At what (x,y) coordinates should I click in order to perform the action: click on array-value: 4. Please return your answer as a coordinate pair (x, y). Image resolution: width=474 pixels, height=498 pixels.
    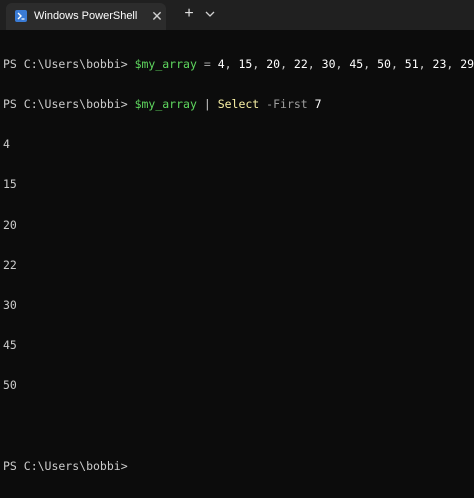
    Looking at the image, I should click on (221, 63).